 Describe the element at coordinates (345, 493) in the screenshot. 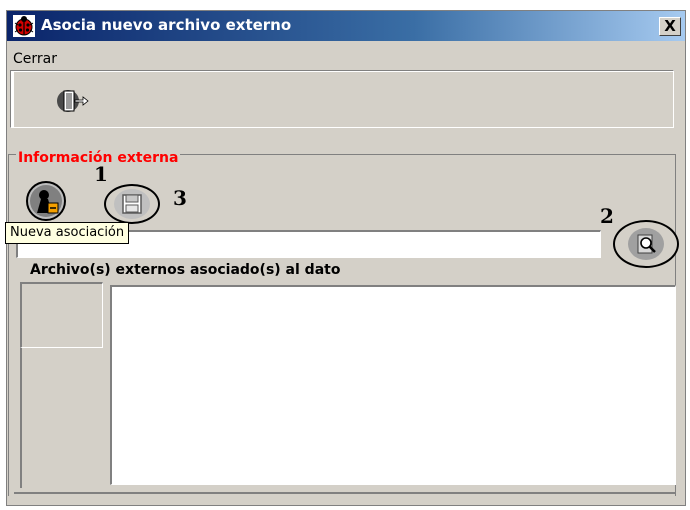

I see `group-bottom-border` at that location.